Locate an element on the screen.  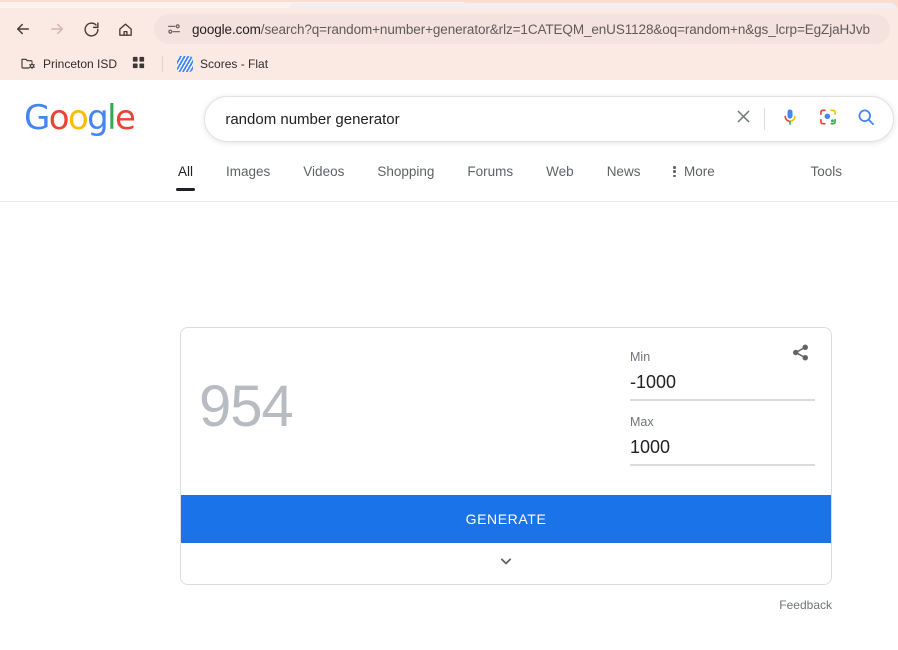
reload-icon is located at coordinates (91, 29).